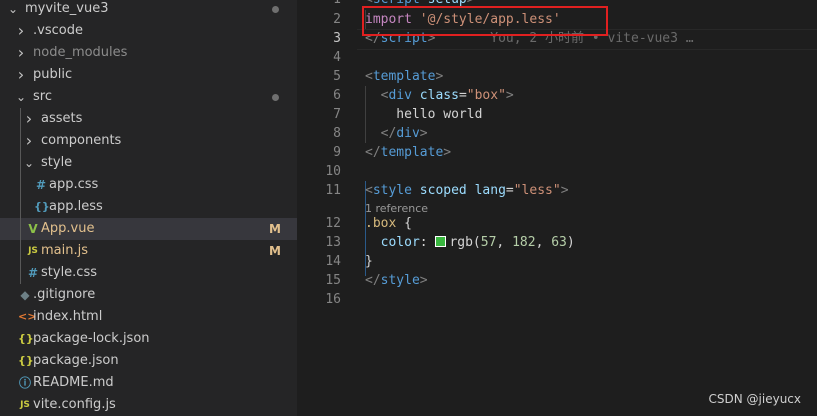  I want to click on tree-item-public: › public, so click(148, 75).